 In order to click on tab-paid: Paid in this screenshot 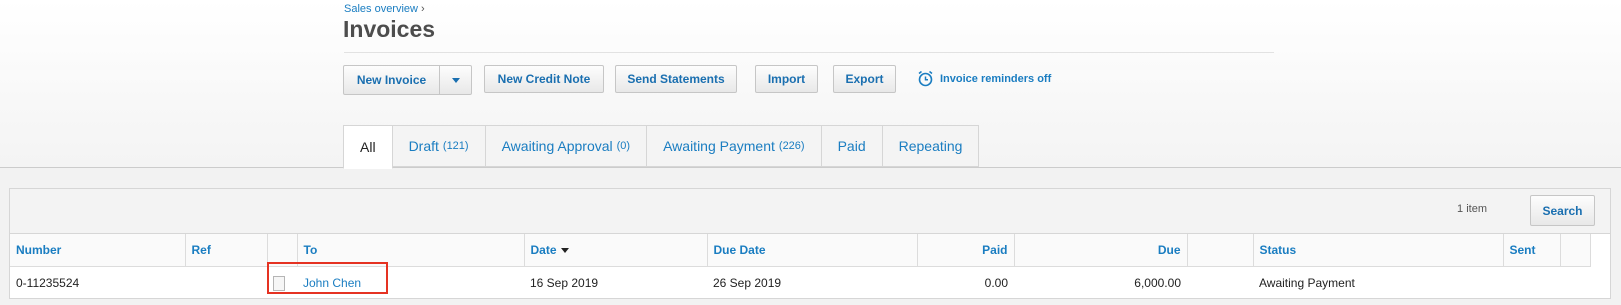, I will do `click(852, 146)`.